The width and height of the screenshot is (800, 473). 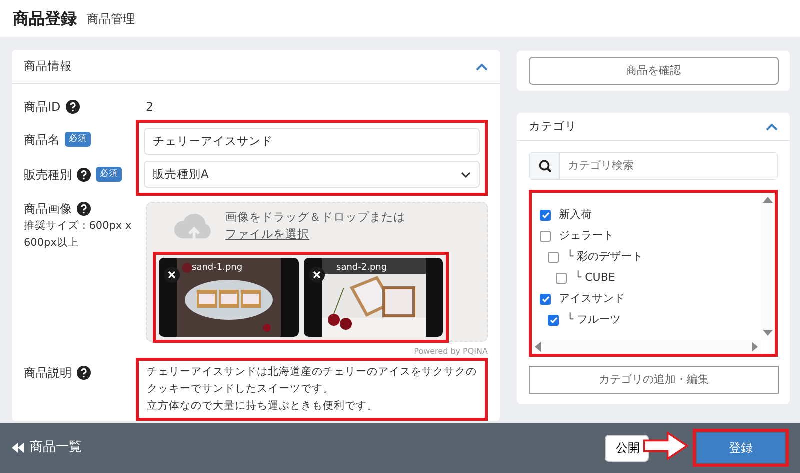 What do you see at coordinates (755, 347) in the screenshot?
I see `scroll-right-icon` at bounding box center [755, 347].